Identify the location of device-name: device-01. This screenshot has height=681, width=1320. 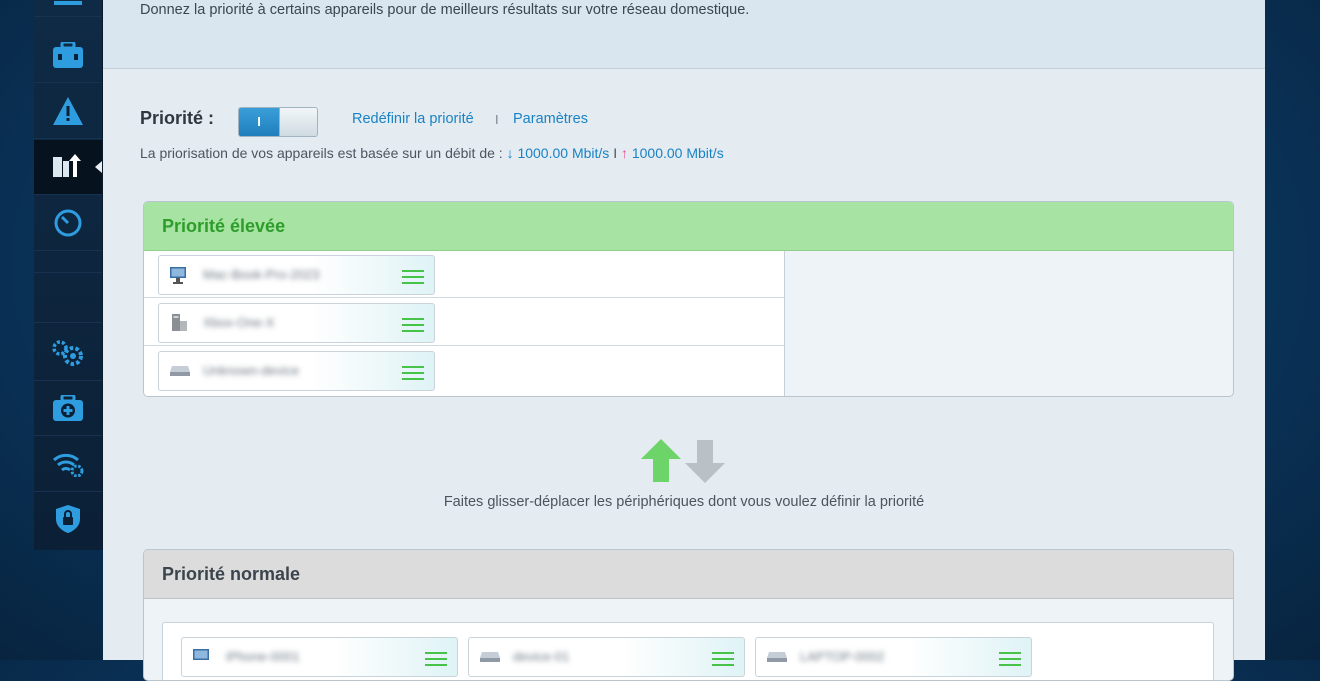
(541, 656).